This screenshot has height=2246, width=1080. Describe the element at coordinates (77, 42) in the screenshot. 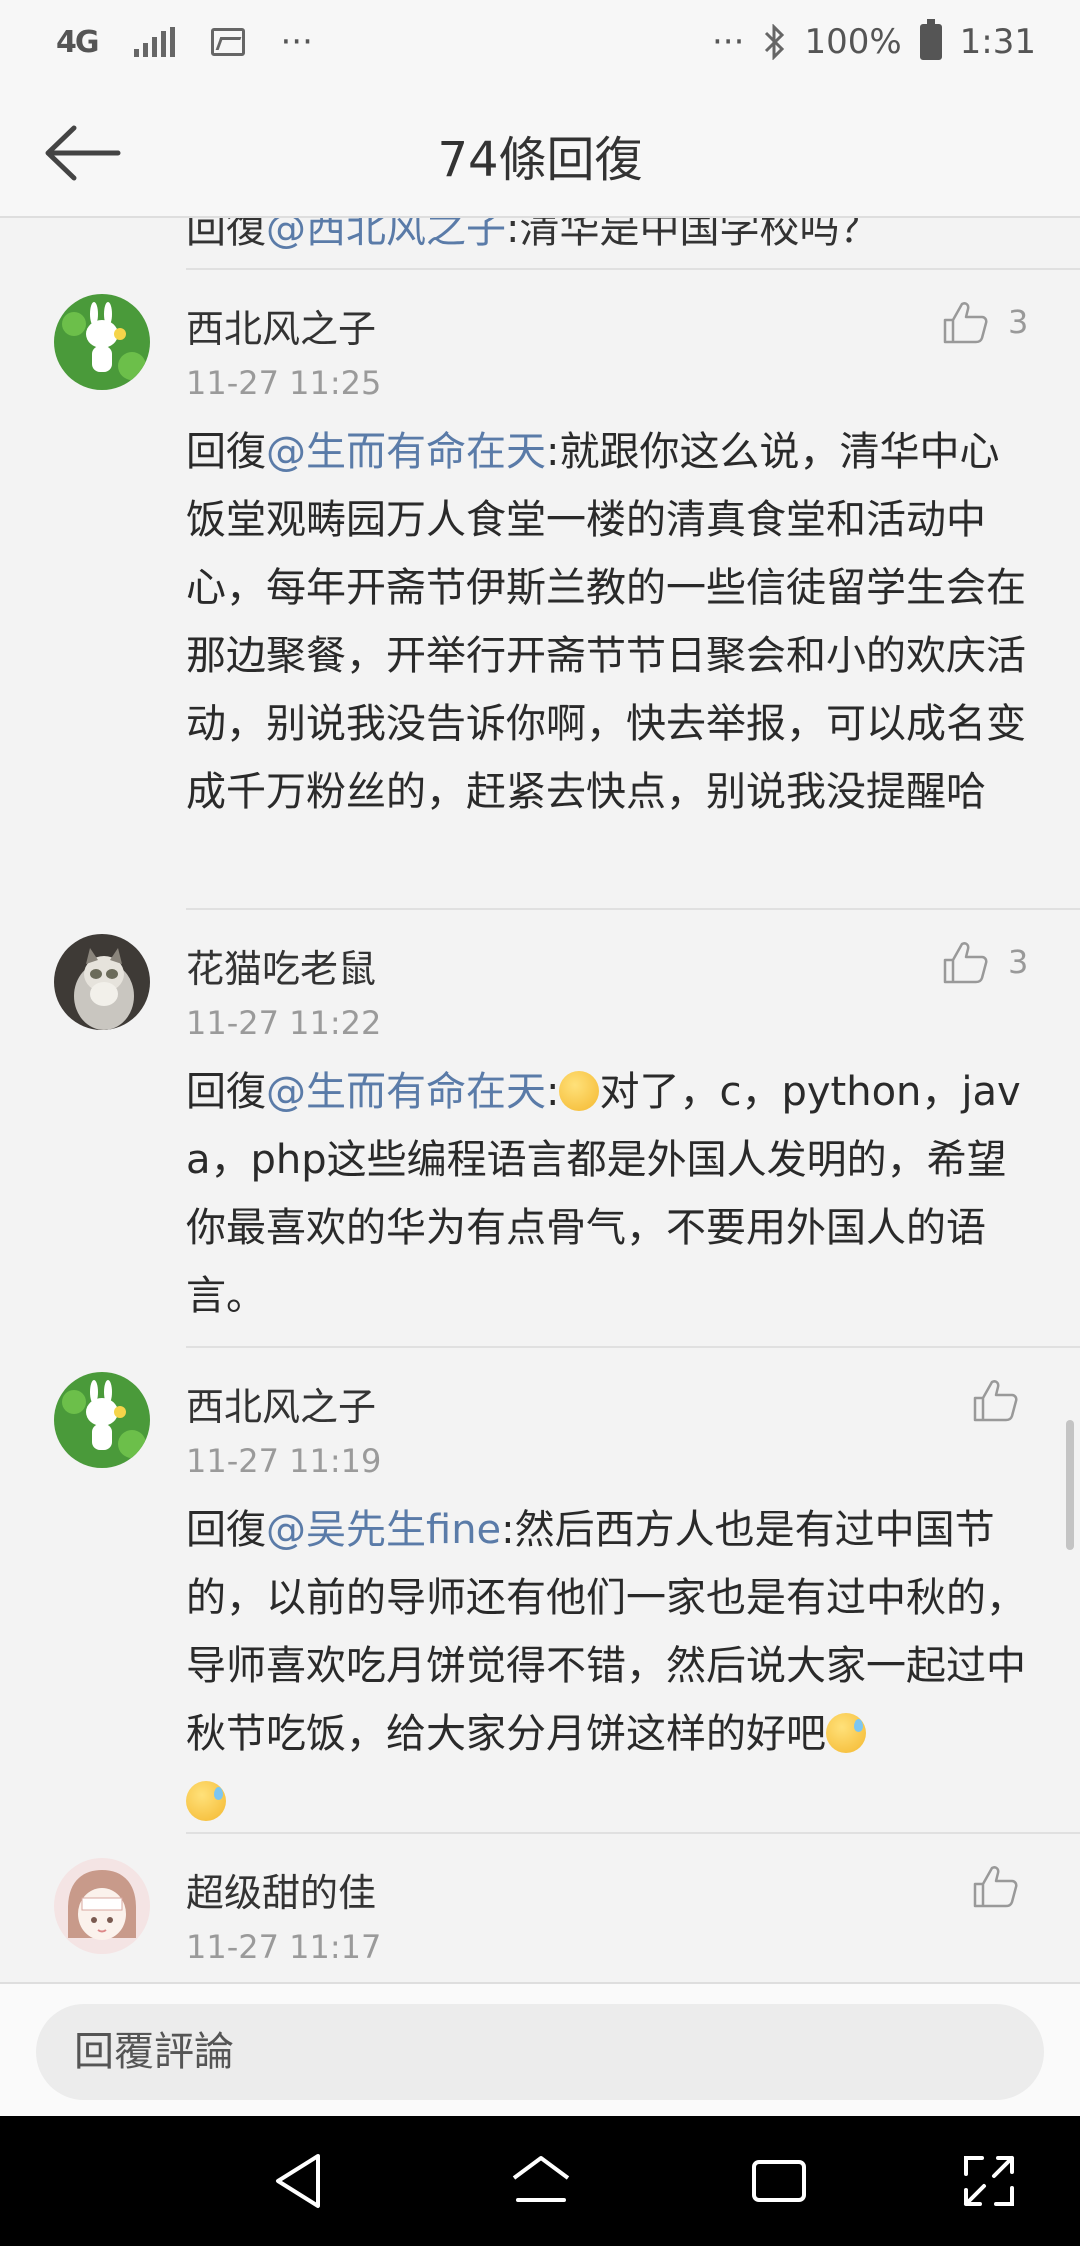

I see `network-type-indicator: 4G` at that location.